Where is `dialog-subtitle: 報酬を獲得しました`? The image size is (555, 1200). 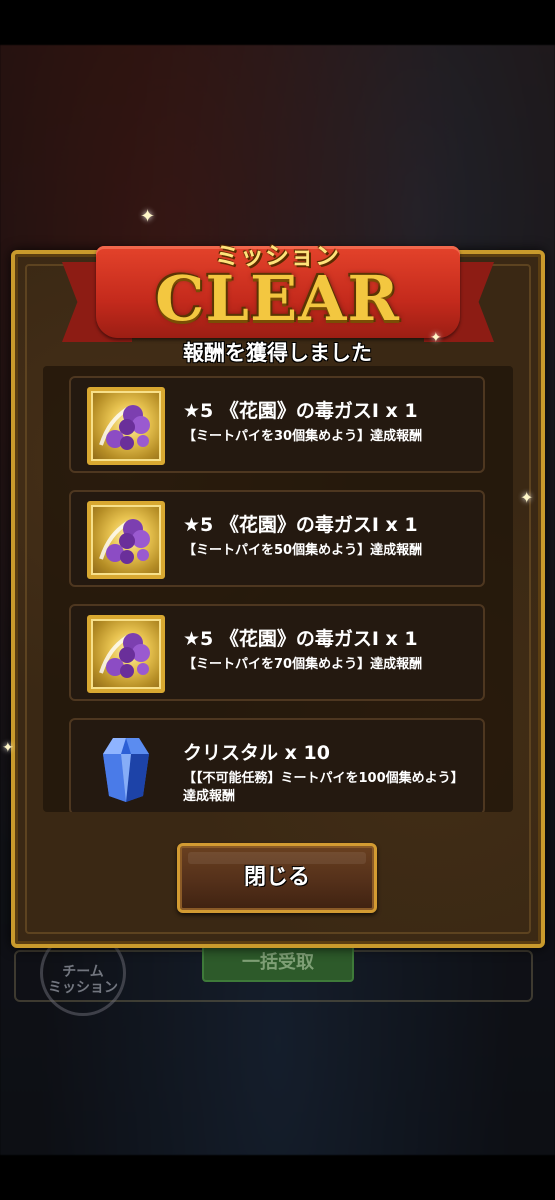 dialog-subtitle: 報酬を獲得しました is located at coordinates (277, 353).